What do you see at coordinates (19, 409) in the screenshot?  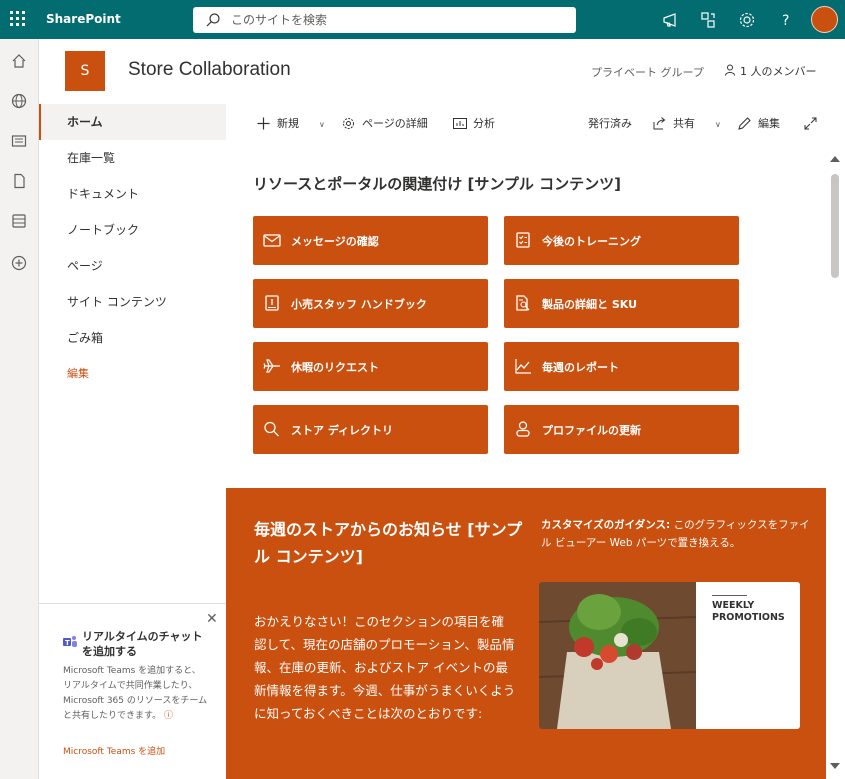 I see `app-bar` at bounding box center [19, 409].